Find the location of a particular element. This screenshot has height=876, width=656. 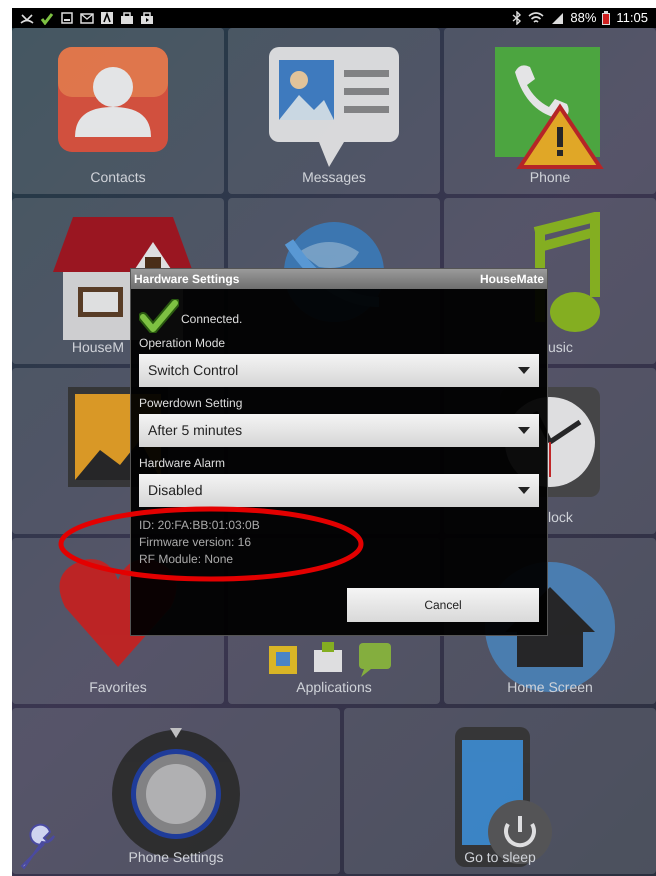

dropdown-field: Disabled is located at coordinates (339, 490).